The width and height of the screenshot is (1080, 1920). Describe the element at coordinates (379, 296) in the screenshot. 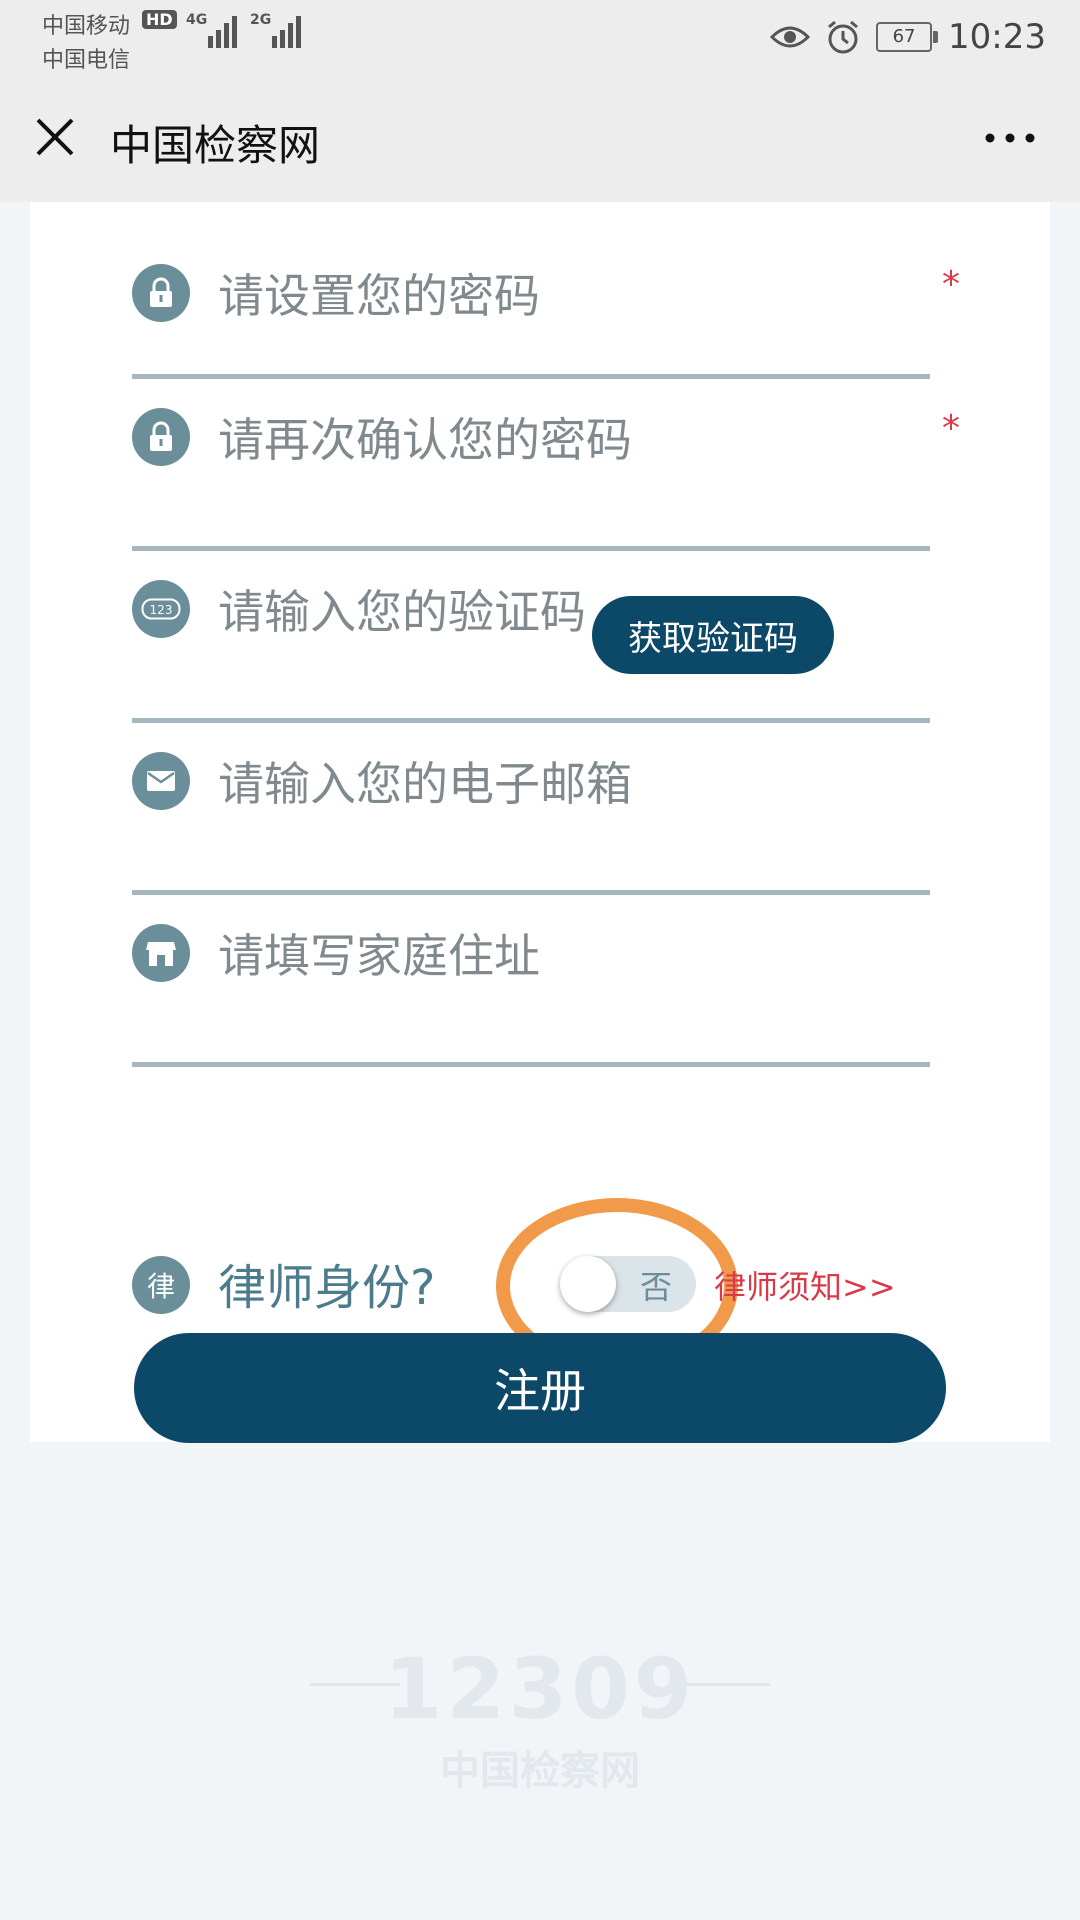

I see `password-placeholder: 请设置您的密码` at that location.